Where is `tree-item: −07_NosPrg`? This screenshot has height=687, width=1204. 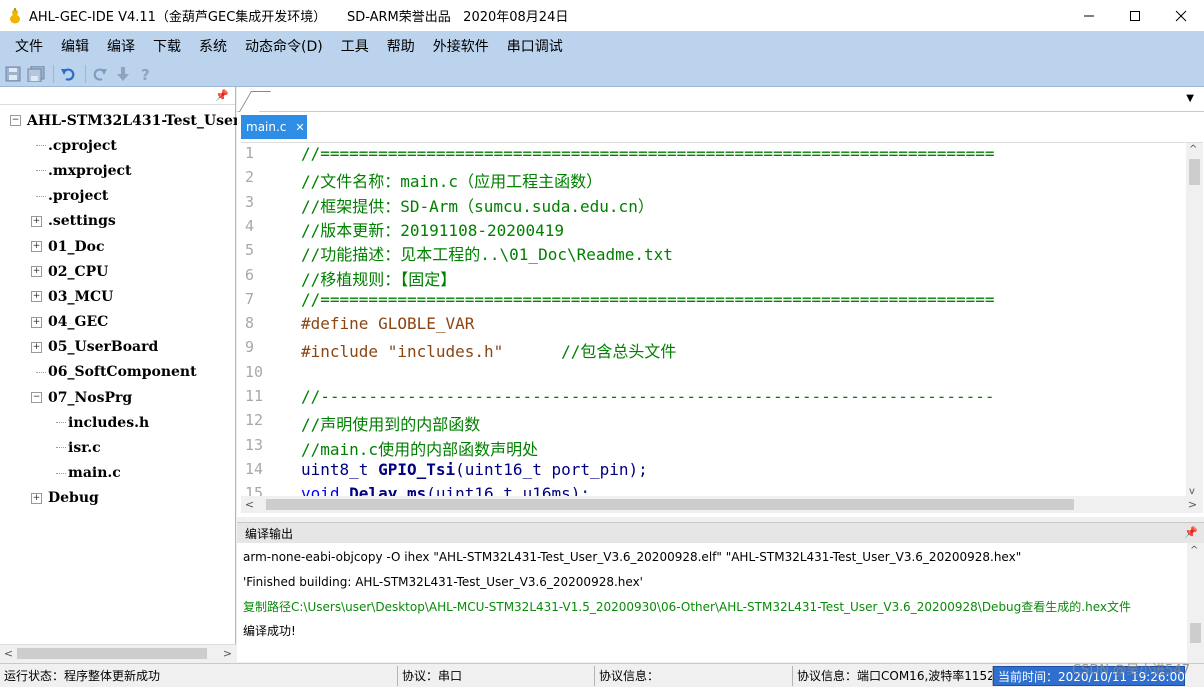 tree-item: −07_NosPrg is located at coordinates (117, 397).